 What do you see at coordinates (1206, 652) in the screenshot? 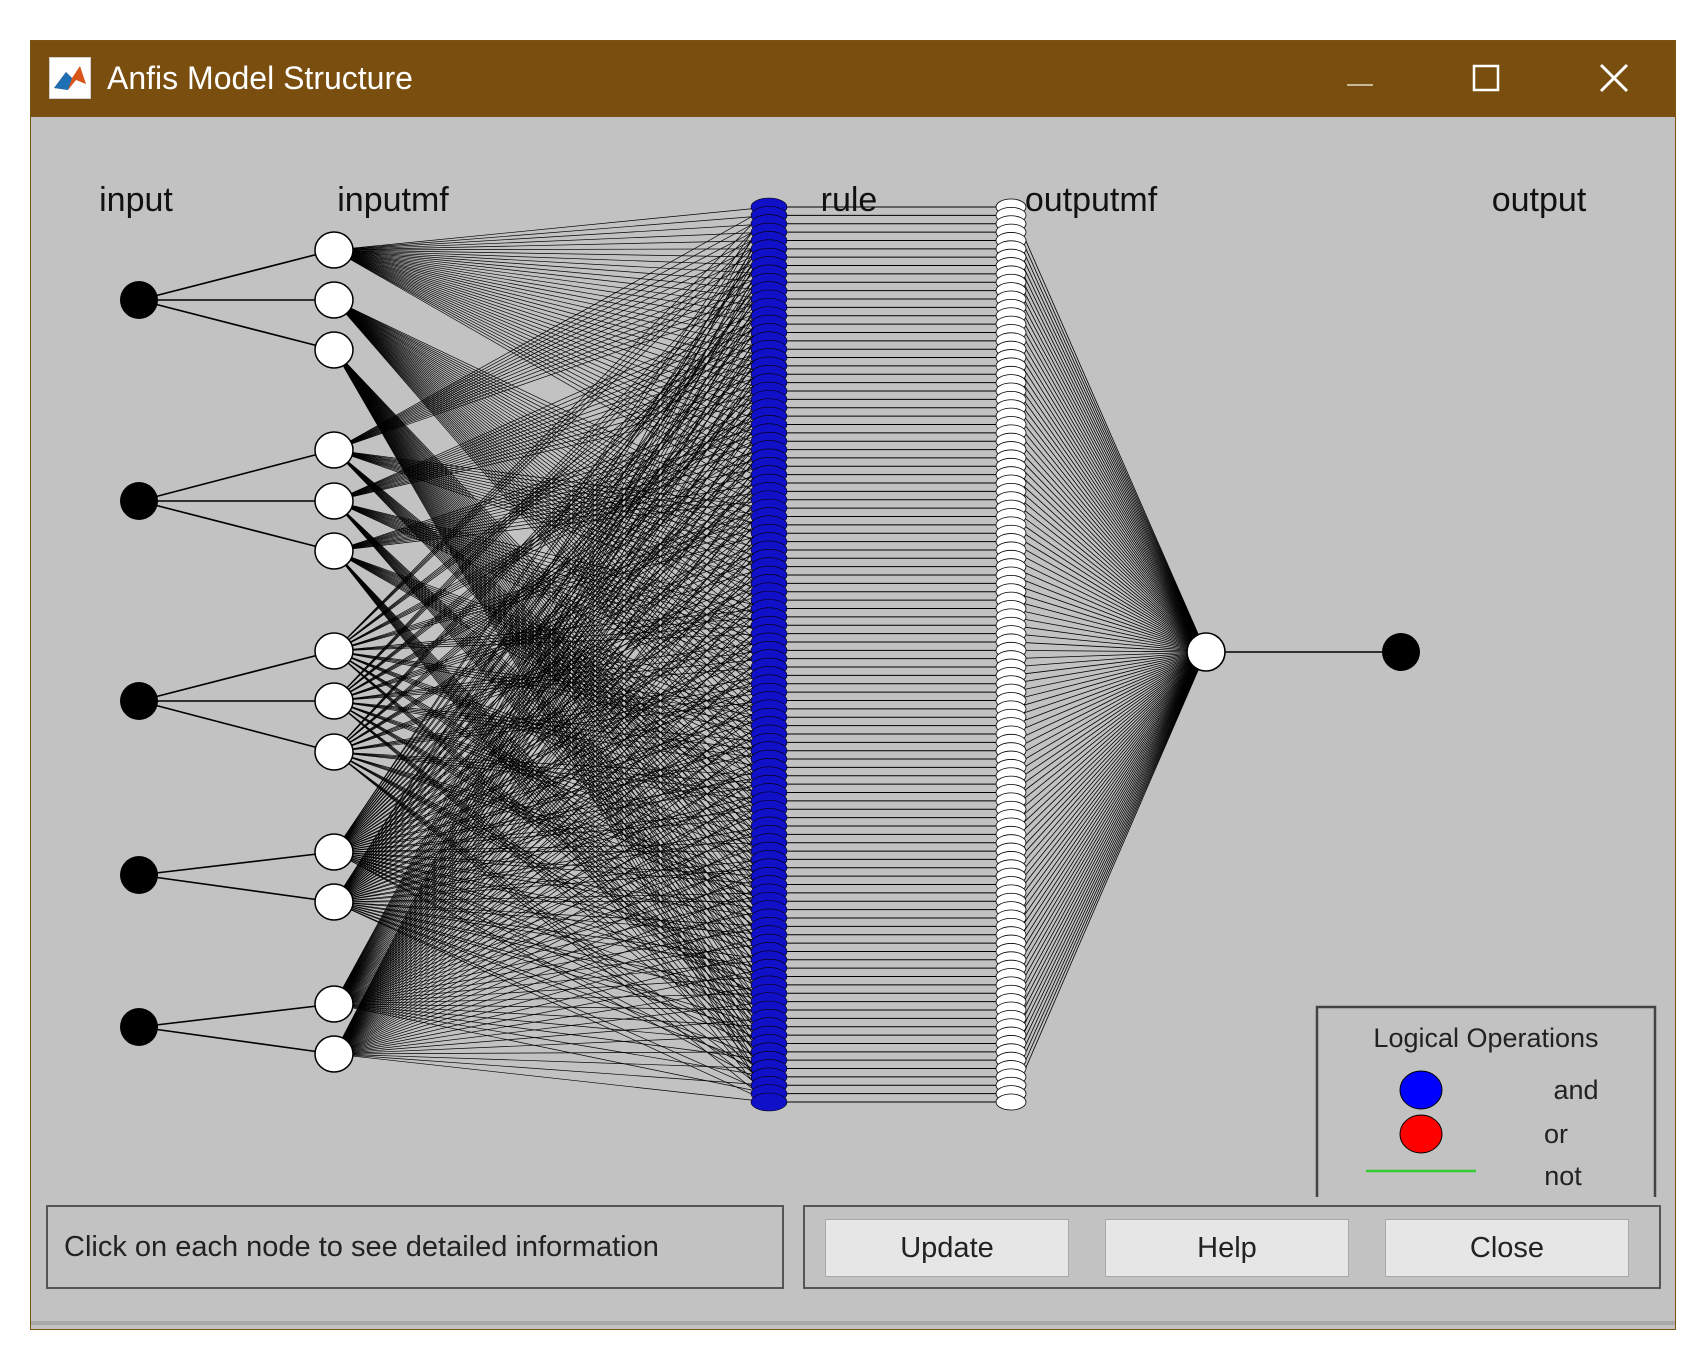
I see `output-node` at bounding box center [1206, 652].